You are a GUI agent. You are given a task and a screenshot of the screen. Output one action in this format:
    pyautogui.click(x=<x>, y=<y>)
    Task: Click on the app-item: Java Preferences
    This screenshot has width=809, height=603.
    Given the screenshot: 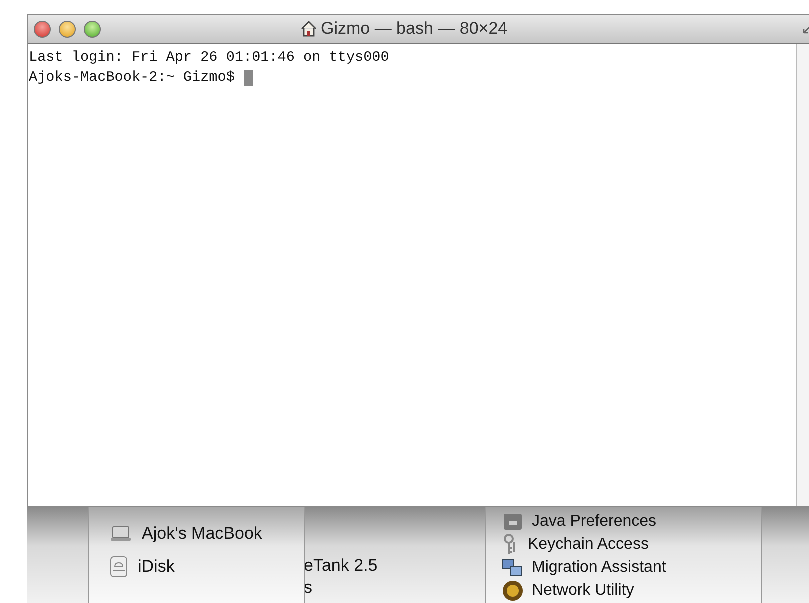 What is the action you would take?
    pyautogui.click(x=623, y=521)
    